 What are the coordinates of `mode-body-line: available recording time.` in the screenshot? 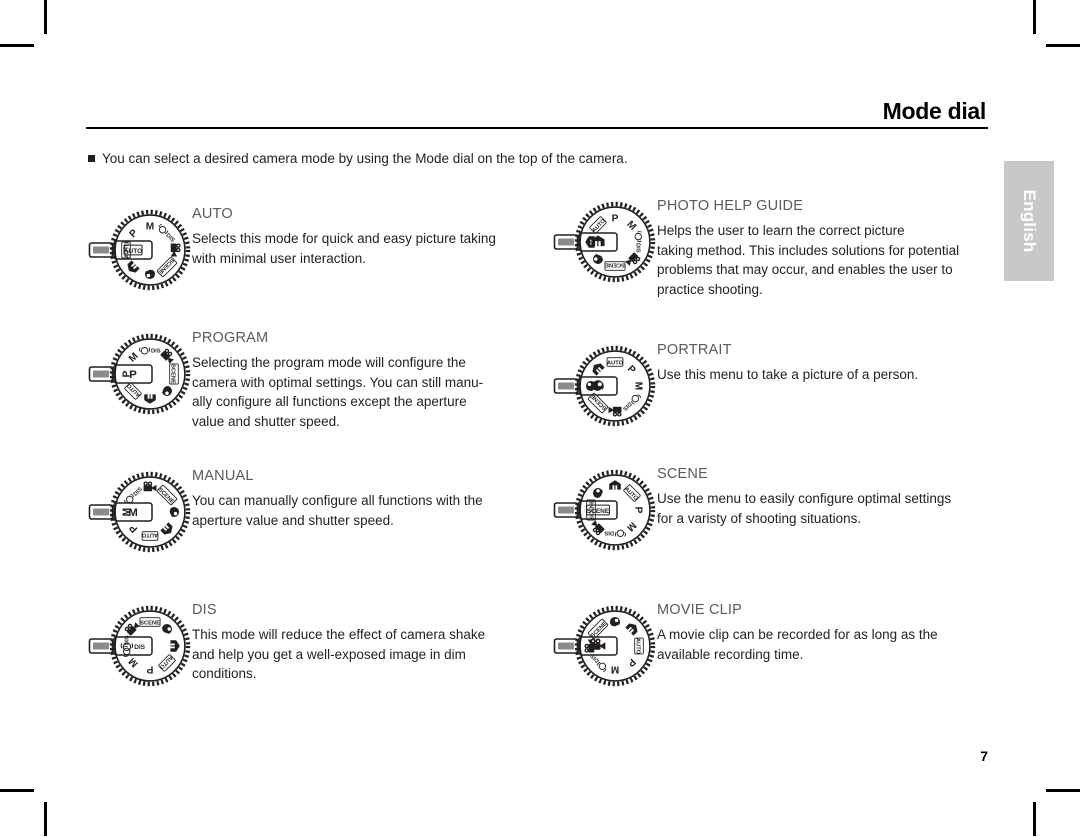 It's located at (730, 654).